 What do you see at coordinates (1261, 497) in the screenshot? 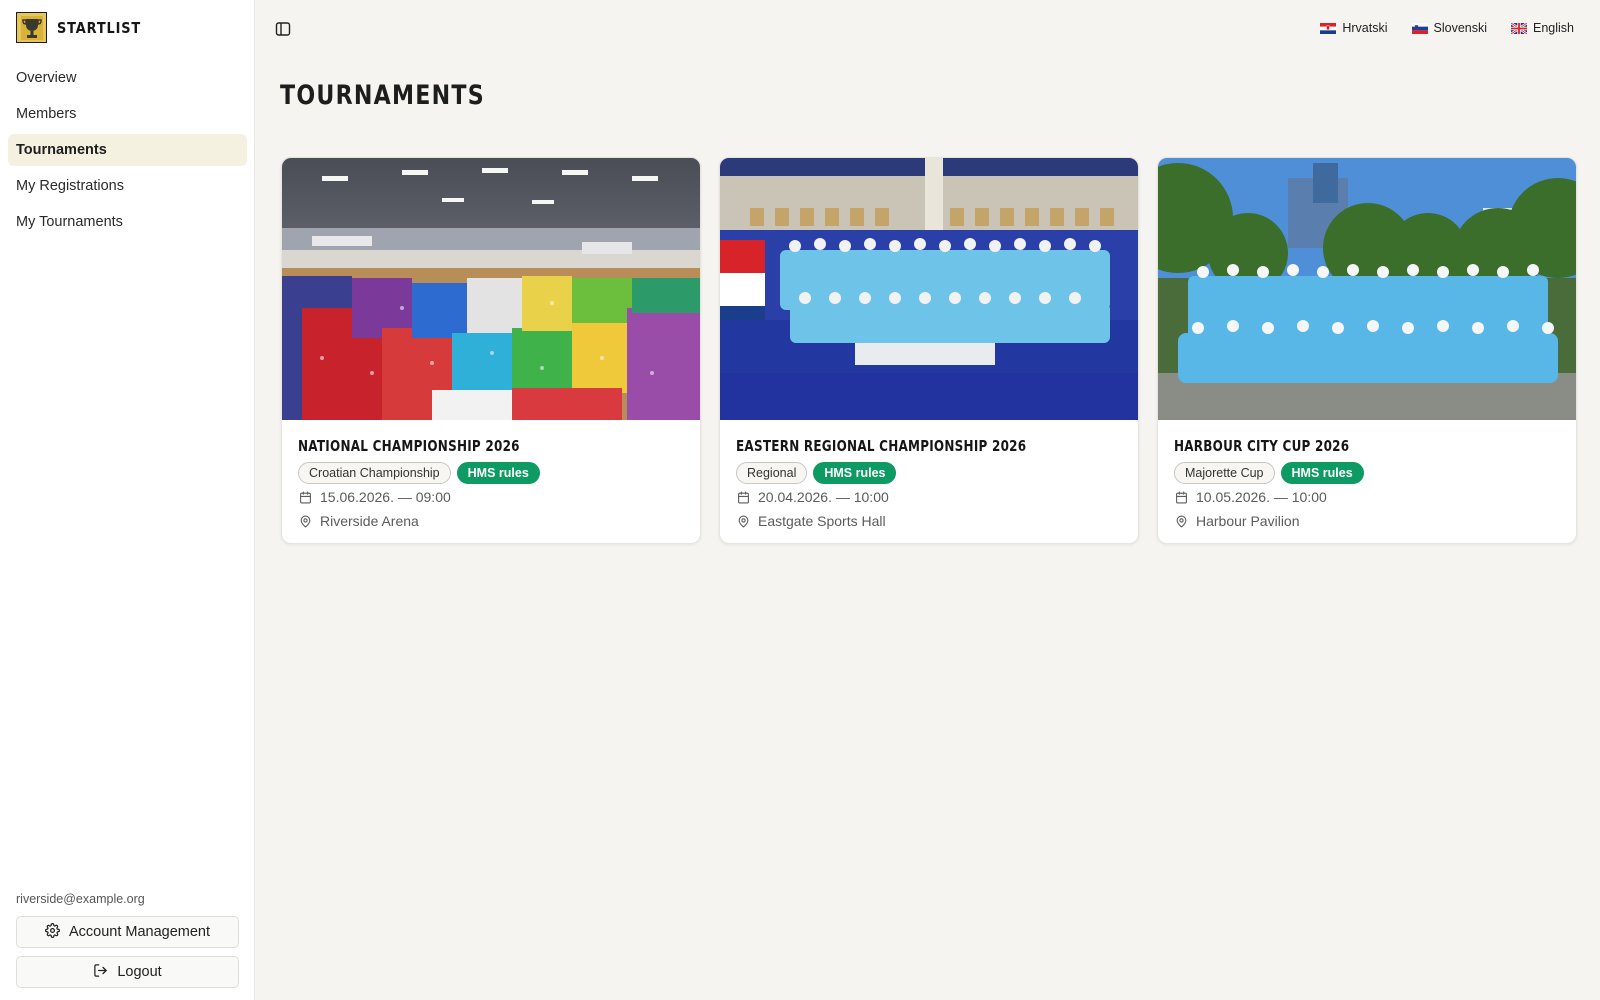
I see `datetime-text: 10.05.2026. — 10:00` at bounding box center [1261, 497].